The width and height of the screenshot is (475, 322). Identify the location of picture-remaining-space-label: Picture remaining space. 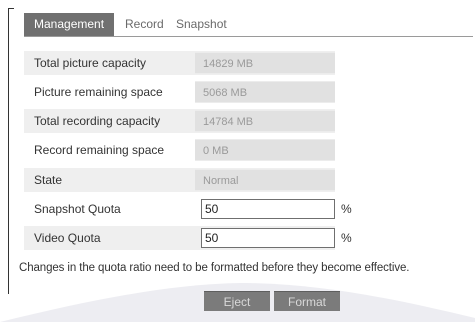
(98, 92).